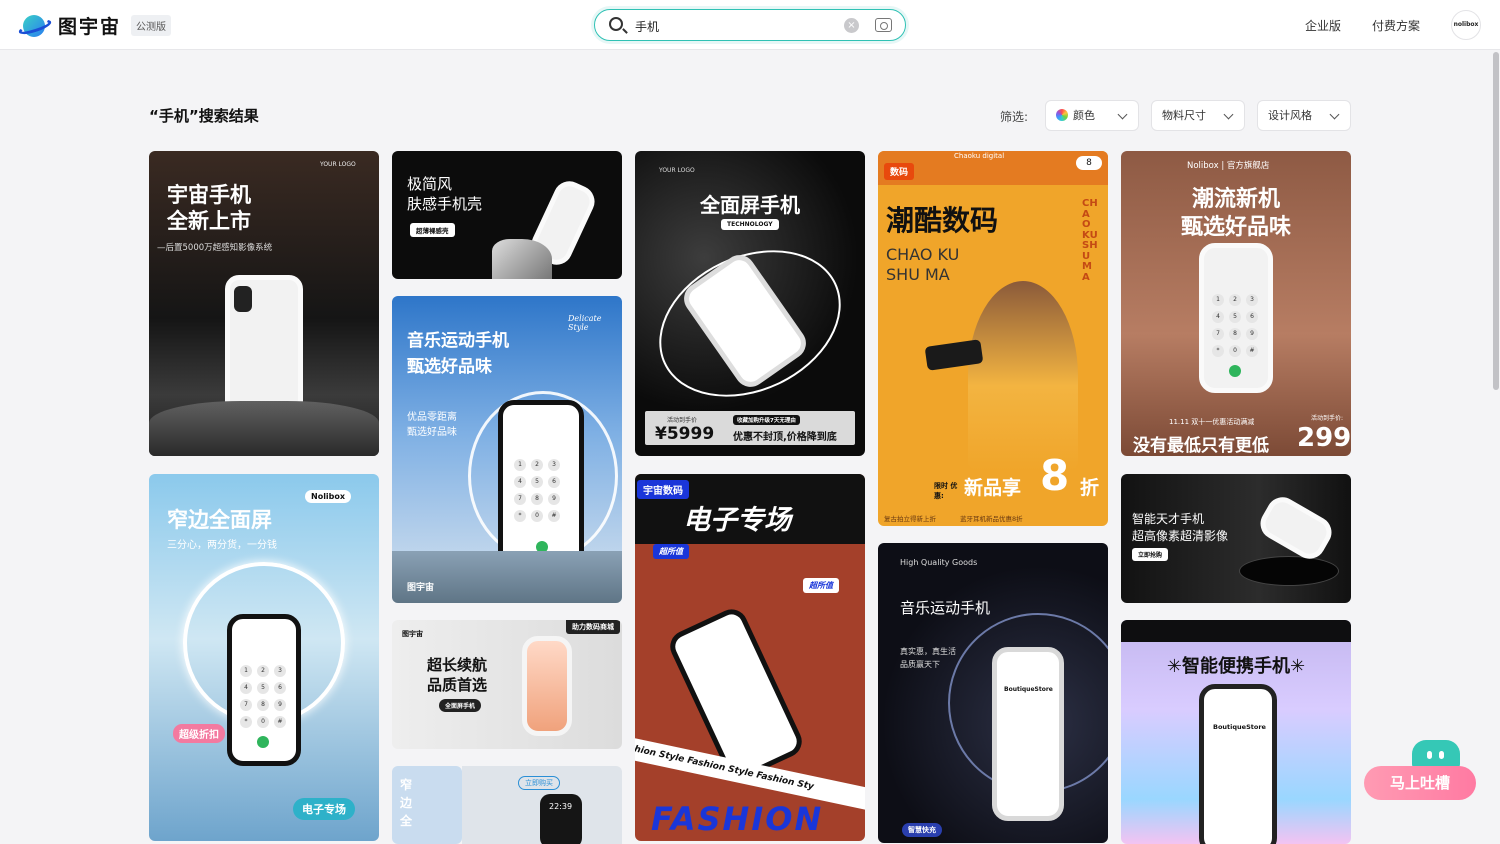  Describe the element at coordinates (1150, 554) in the screenshot. I see `cta-button: 立即抢购` at that location.